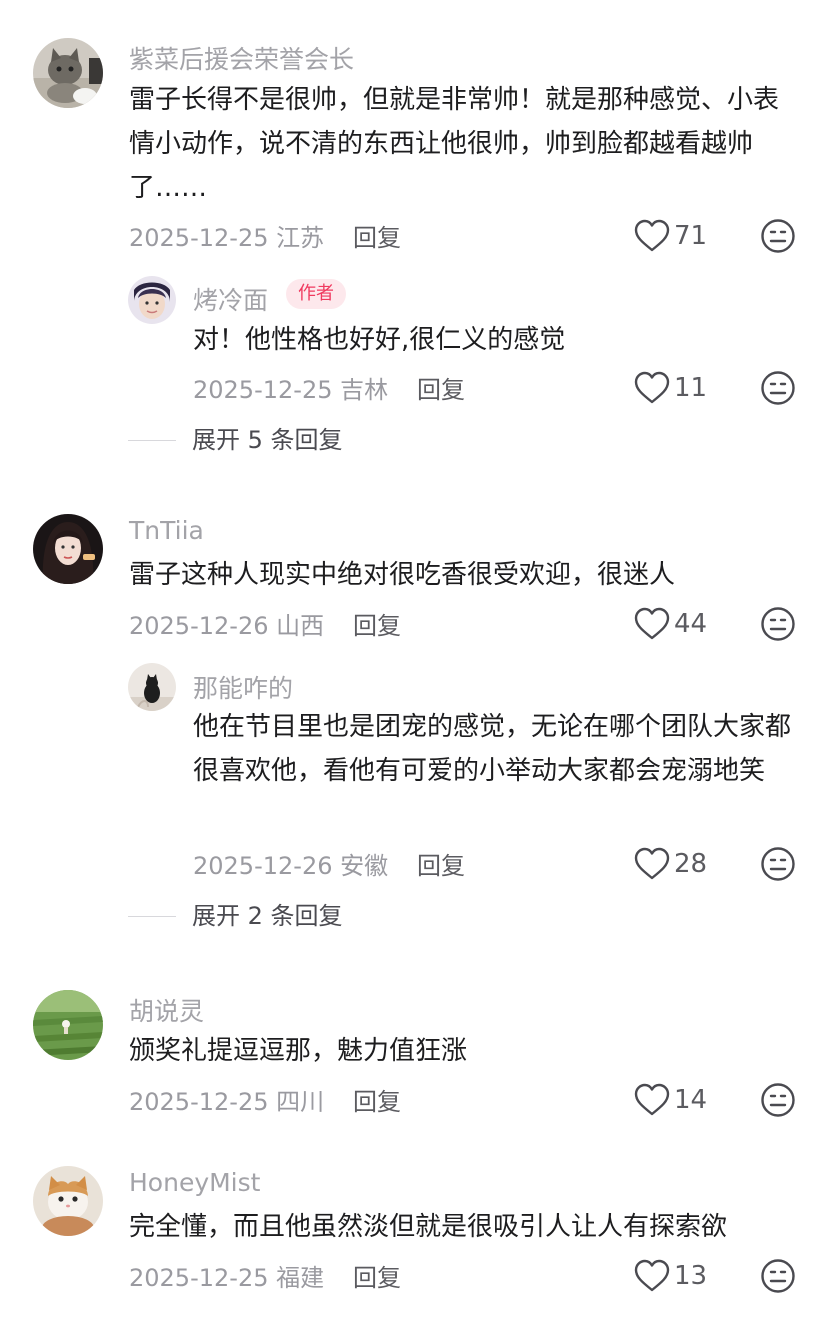 The height and width of the screenshot is (1340, 828). I want to click on meh-face-icon, so click(778, 1276).